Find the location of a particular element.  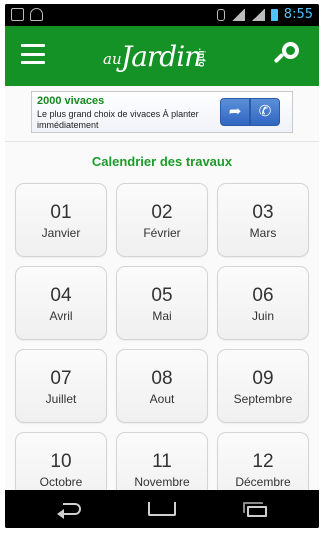

month-tile-07: 07 Juillet is located at coordinates (61, 386).